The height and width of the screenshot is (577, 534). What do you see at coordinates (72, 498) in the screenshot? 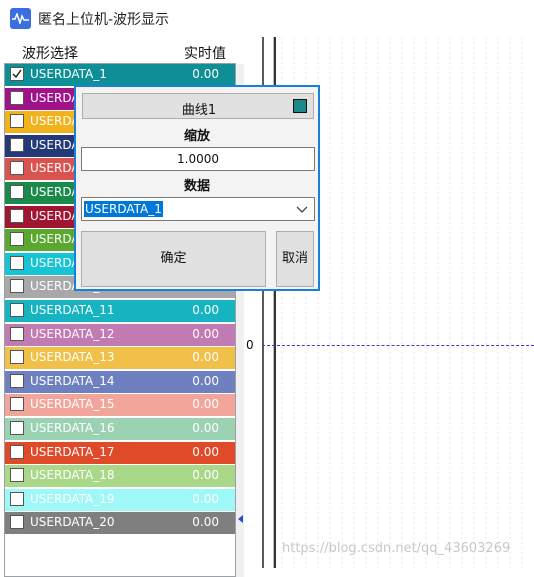
I see `channel-label: USERDATA_19` at bounding box center [72, 498].